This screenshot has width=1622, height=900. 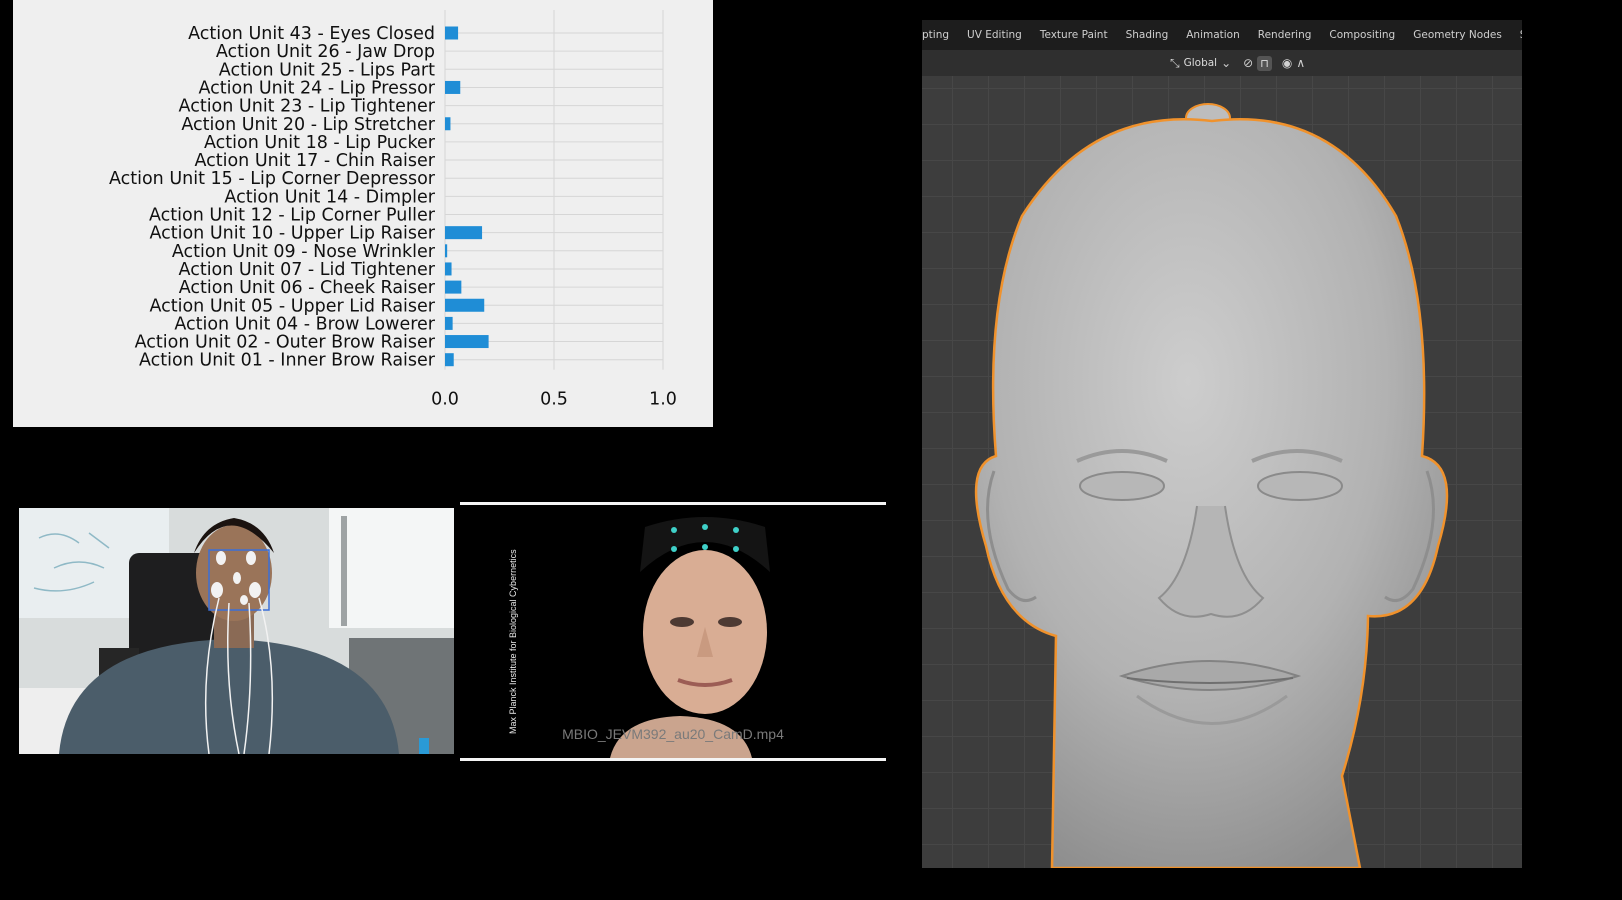 I want to click on snap-icon: ⊓, so click(x=1264, y=63).